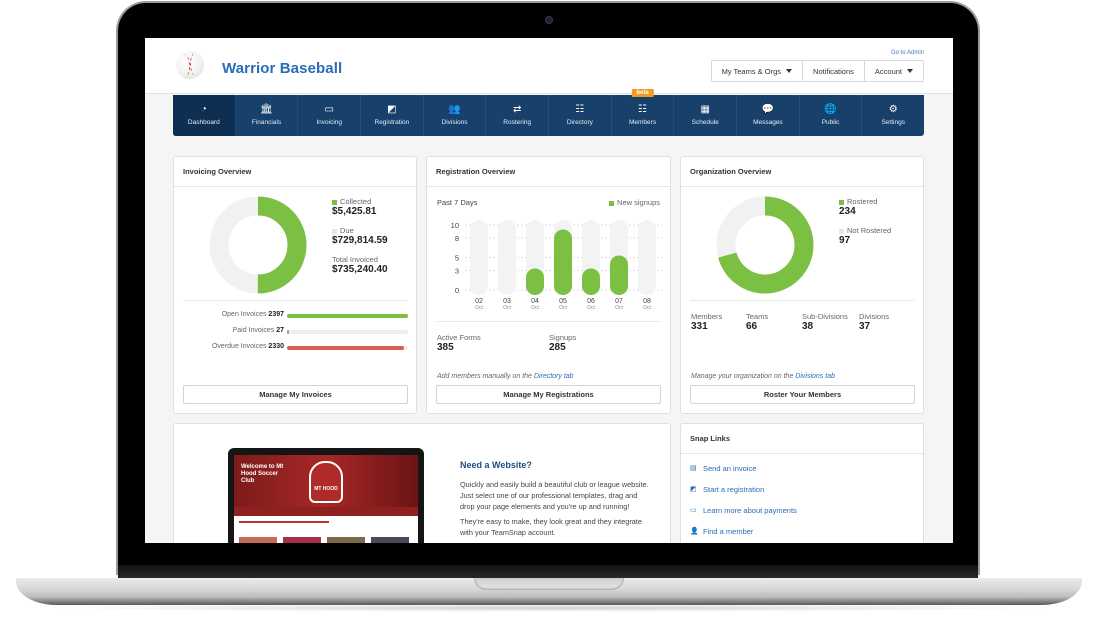  Describe the element at coordinates (326, 511) in the screenshot. I see `mock-nav` at that location.